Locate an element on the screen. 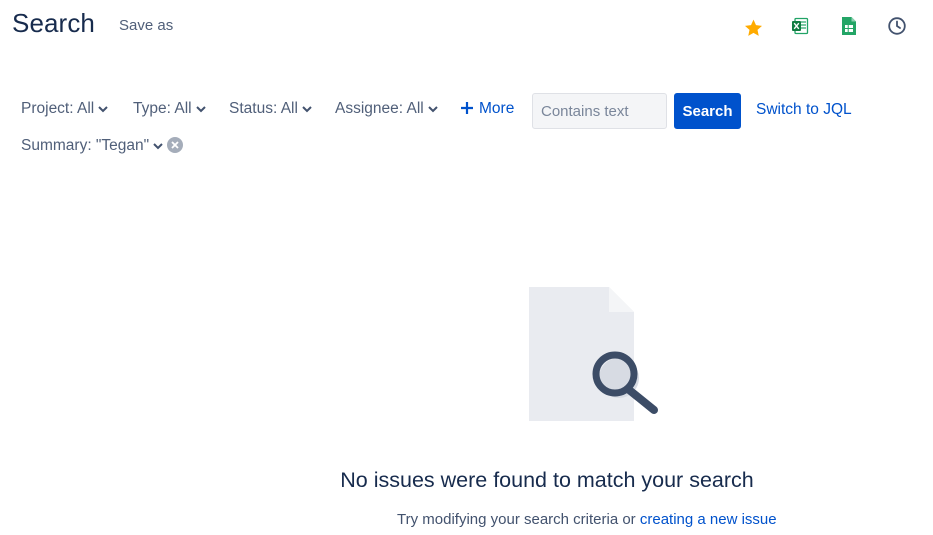 Image resolution: width=933 pixels, height=535 pixels. summary-filter-label: Summary: "Tegan" is located at coordinates (85, 145).